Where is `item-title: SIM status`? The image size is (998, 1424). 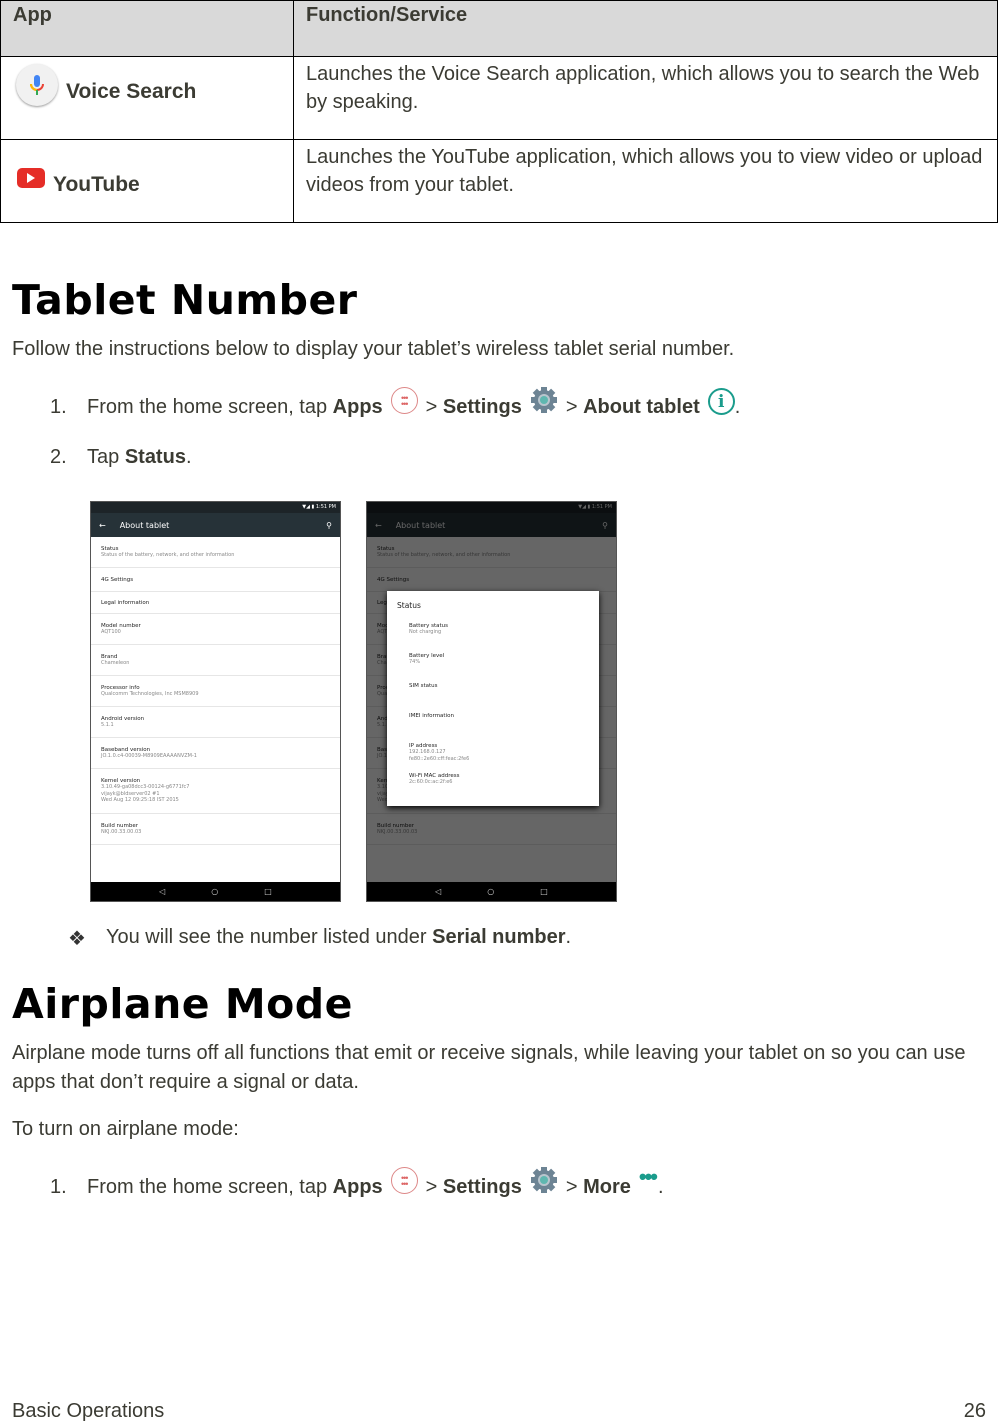 item-title: SIM status is located at coordinates (423, 686).